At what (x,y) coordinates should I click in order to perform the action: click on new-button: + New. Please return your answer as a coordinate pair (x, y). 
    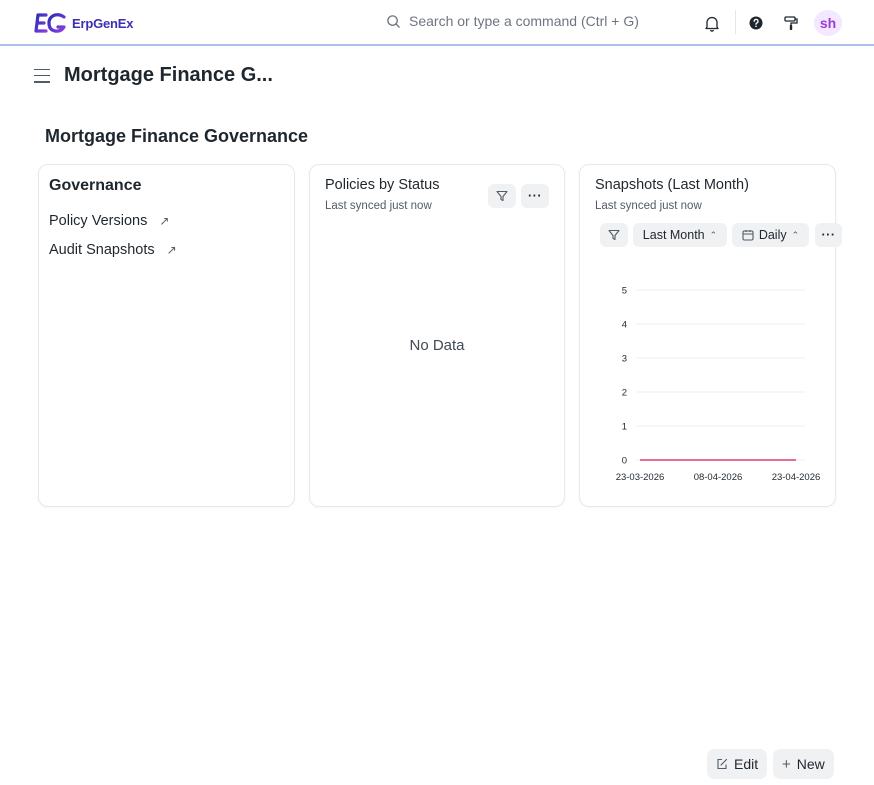
    Looking at the image, I should click on (803, 764).